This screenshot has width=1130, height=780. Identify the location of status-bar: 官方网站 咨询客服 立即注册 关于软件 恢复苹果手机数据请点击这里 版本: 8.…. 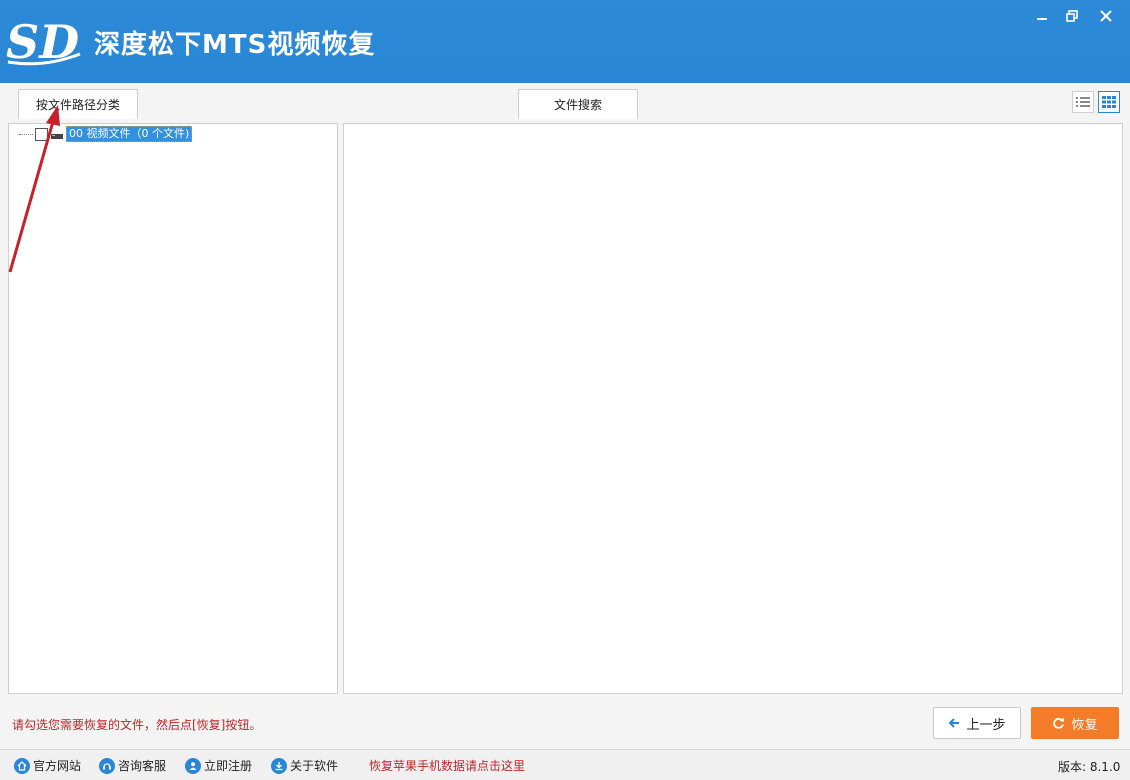
(565, 764).